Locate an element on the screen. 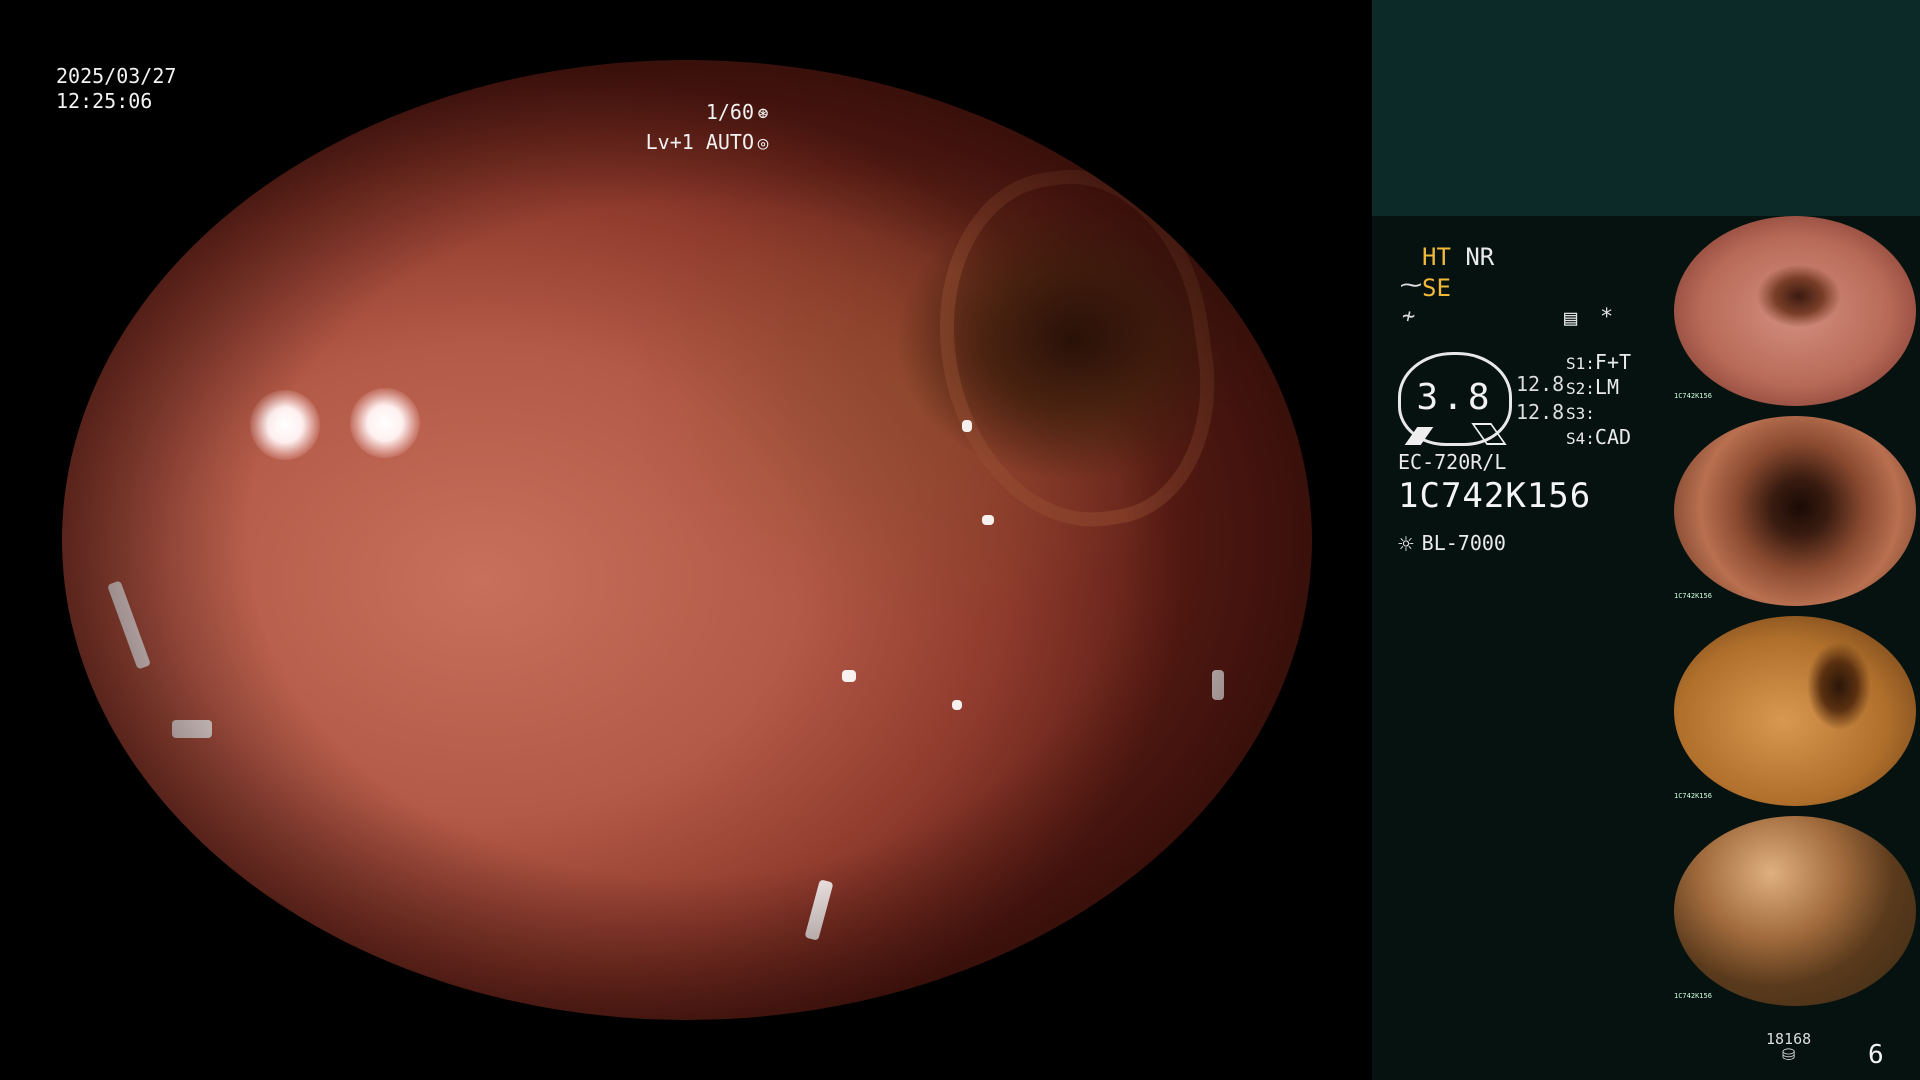  mode-row: HT NR is located at coordinates (1458, 257).